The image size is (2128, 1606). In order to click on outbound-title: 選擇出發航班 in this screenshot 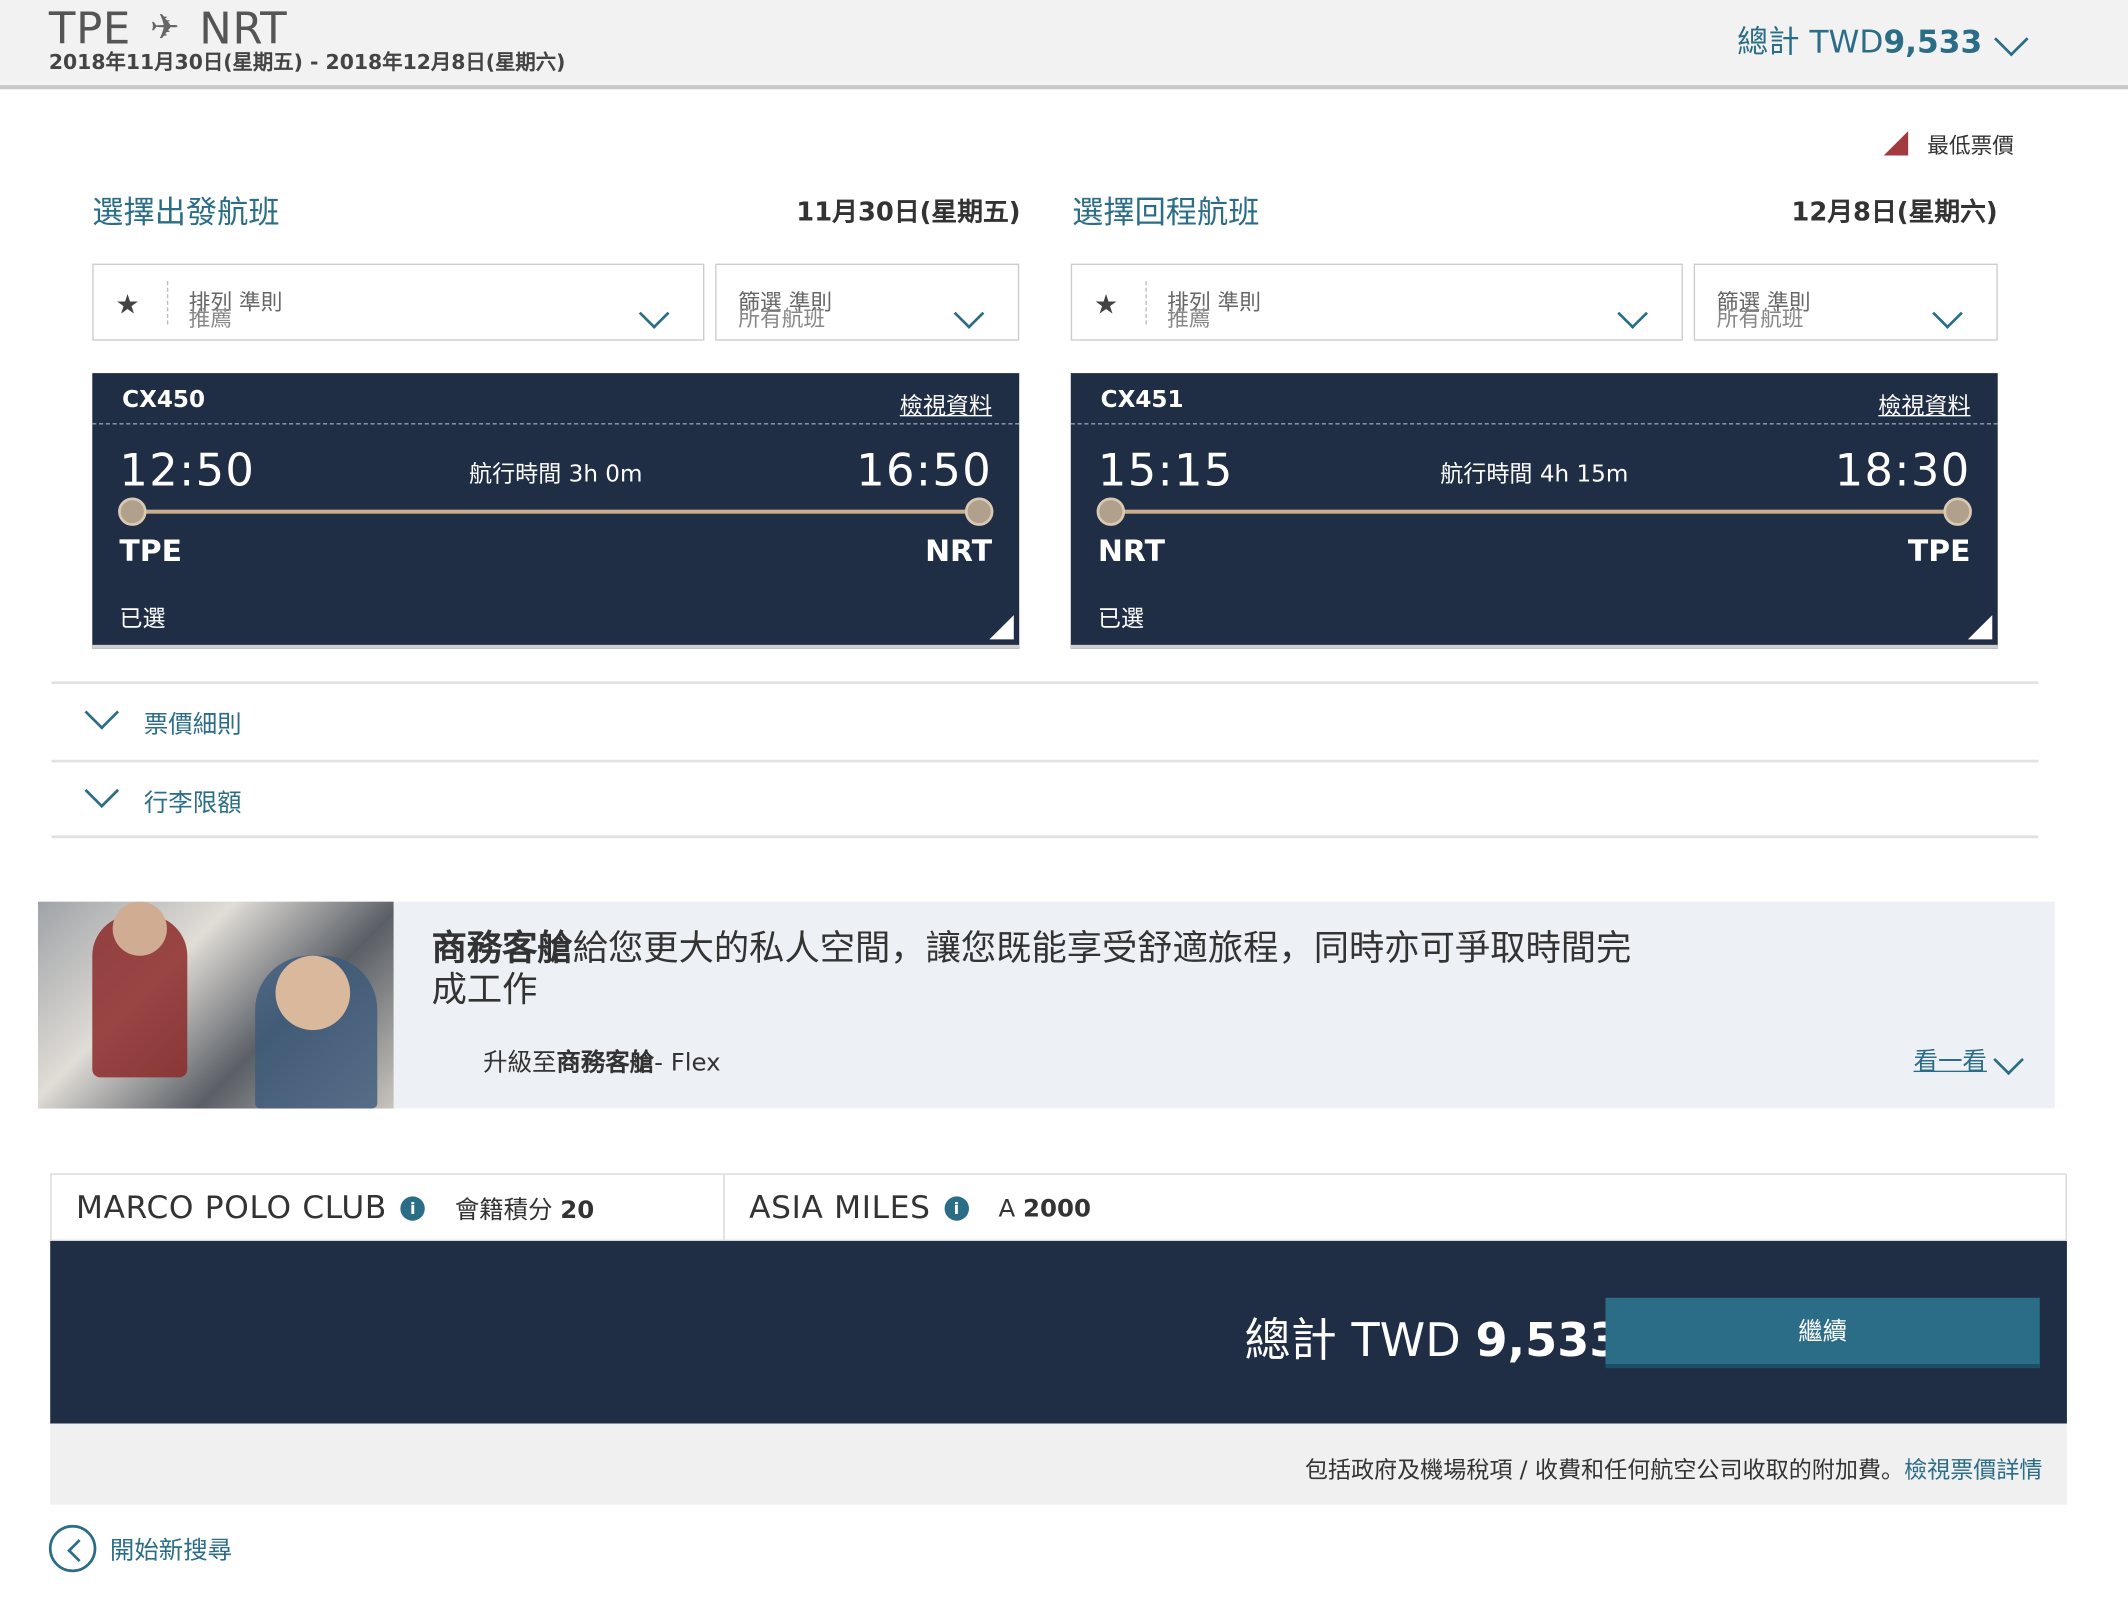, I will do `click(186, 214)`.